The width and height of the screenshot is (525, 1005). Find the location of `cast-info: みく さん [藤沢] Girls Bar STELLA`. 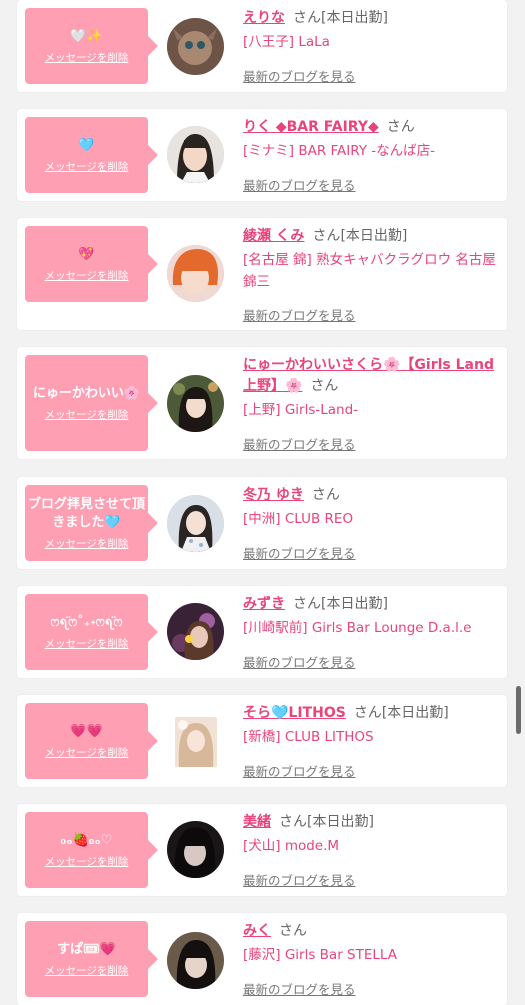

cast-info: みく さん [藤沢] Girls Bar STELLA is located at coordinates (372, 943).